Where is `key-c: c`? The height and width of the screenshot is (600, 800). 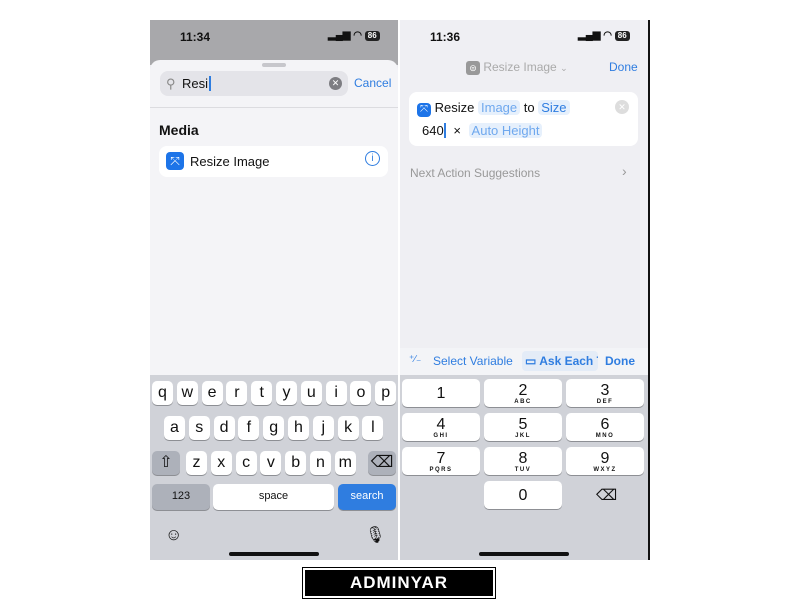 key-c: c is located at coordinates (246, 463).